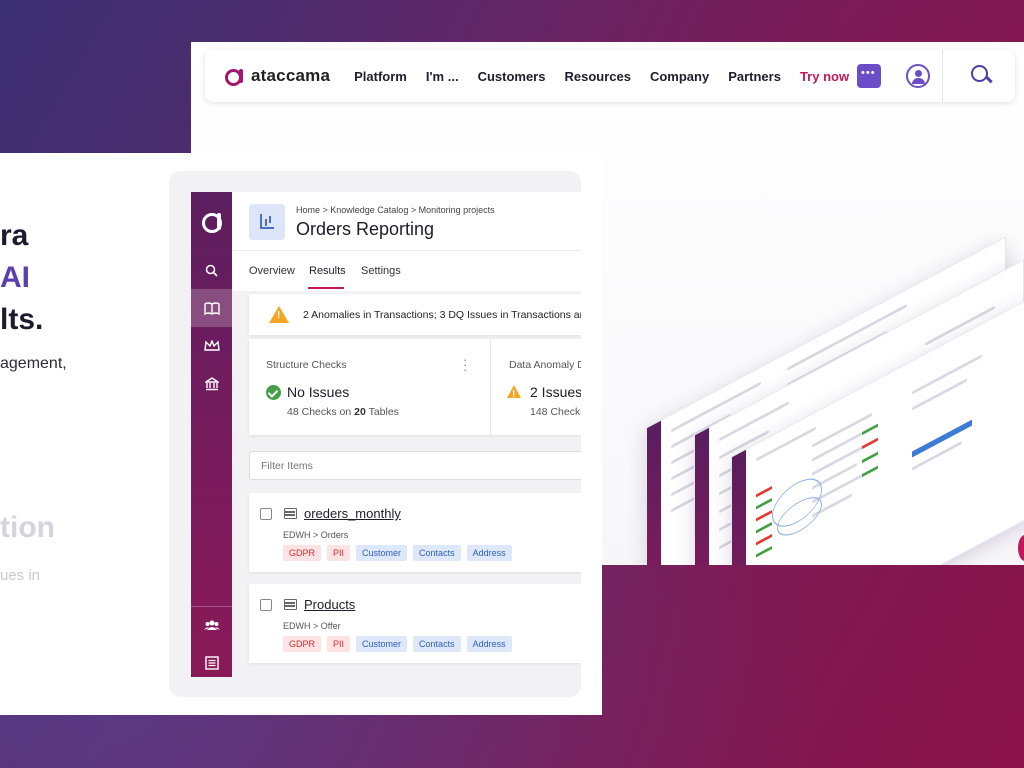 The image size is (1024, 768). What do you see at coordinates (22, 319) in the screenshot?
I see `hero-heading-line-3: lts.` at bounding box center [22, 319].